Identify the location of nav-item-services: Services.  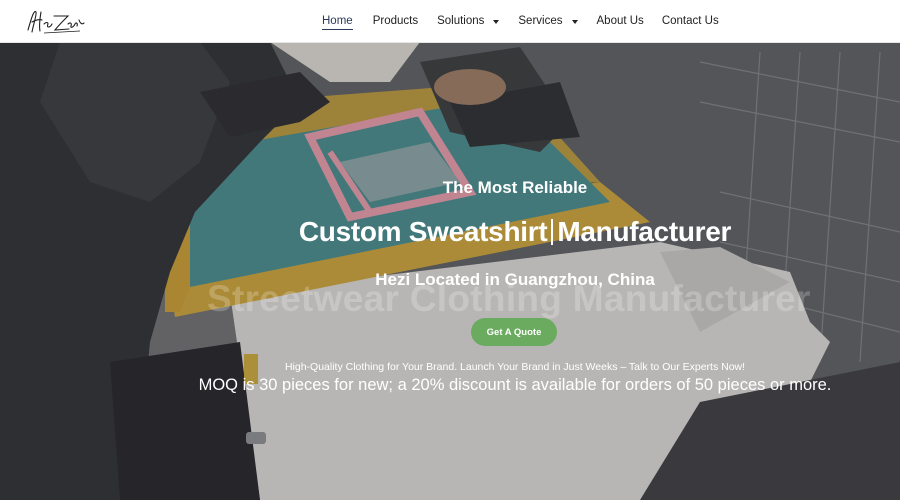
(548, 21).